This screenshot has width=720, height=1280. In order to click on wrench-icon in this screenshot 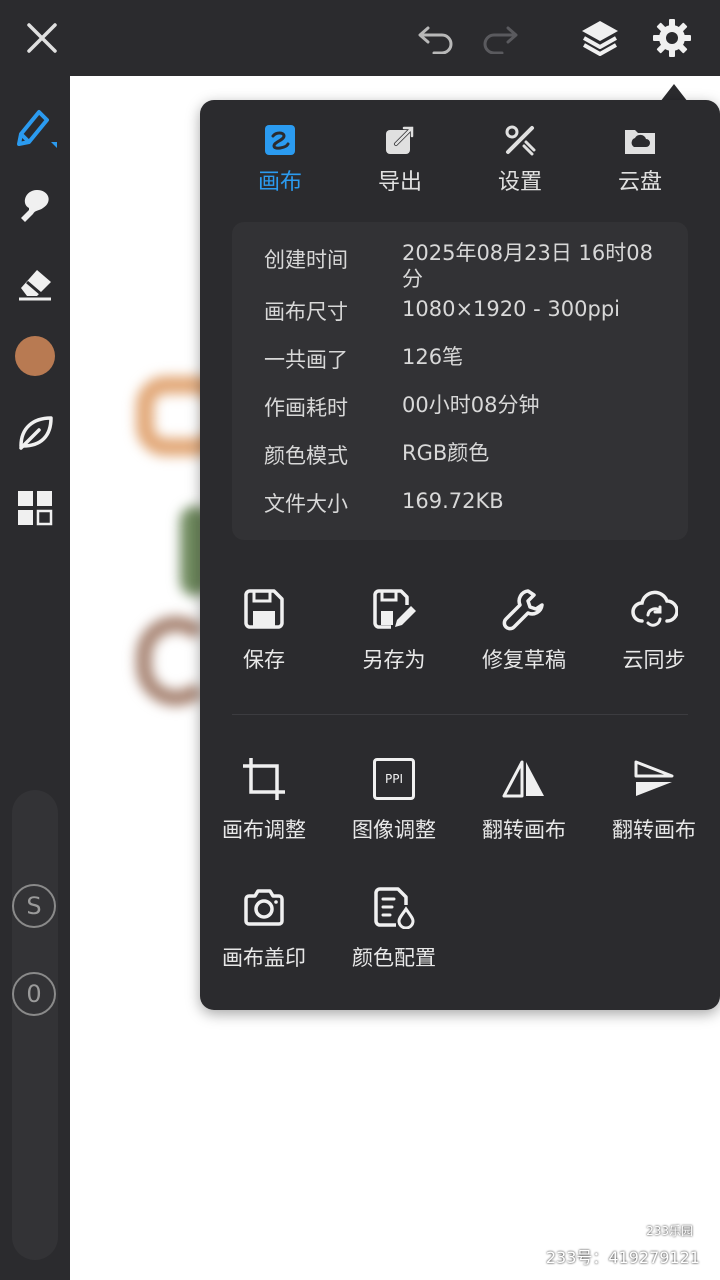, I will do `click(524, 609)`.